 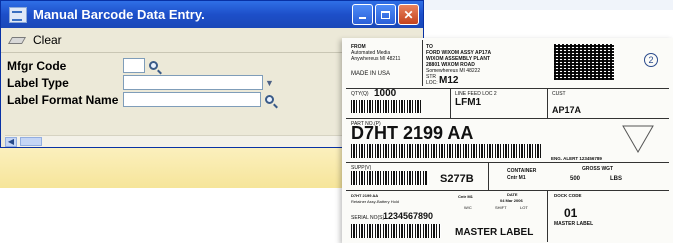 I want to click on minimize-icon, so click(x=362, y=18).